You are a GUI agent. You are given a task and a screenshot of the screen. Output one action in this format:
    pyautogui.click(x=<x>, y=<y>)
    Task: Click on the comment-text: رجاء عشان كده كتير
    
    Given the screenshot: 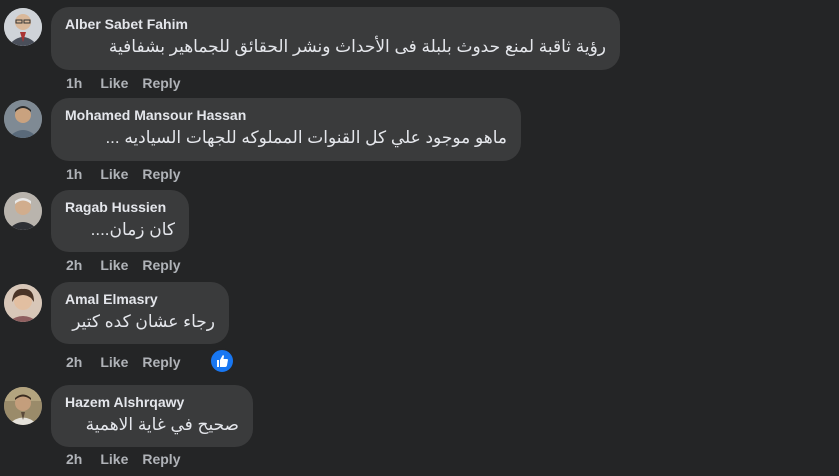 What is the action you would take?
    pyautogui.click(x=143, y=321)
    